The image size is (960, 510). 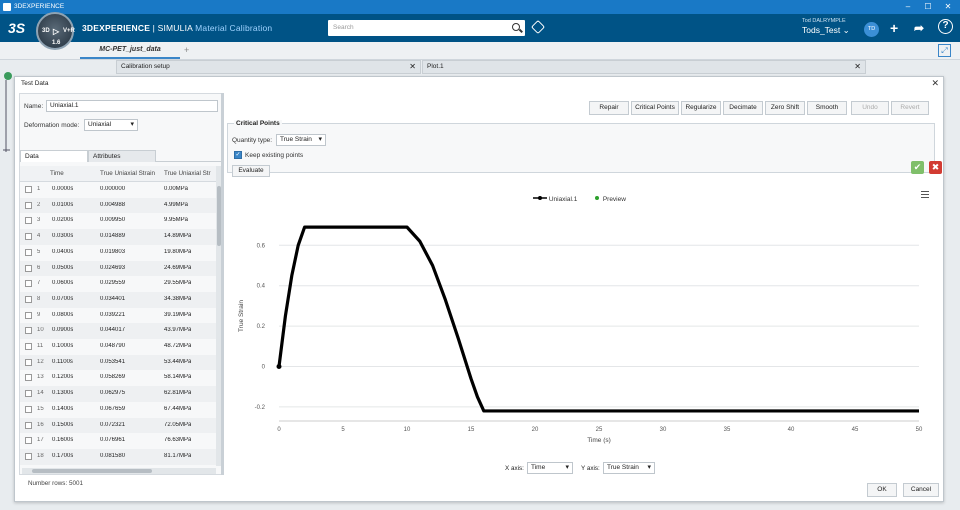 I want to click on x-axis-select: Time, so click(x=550, y=468).